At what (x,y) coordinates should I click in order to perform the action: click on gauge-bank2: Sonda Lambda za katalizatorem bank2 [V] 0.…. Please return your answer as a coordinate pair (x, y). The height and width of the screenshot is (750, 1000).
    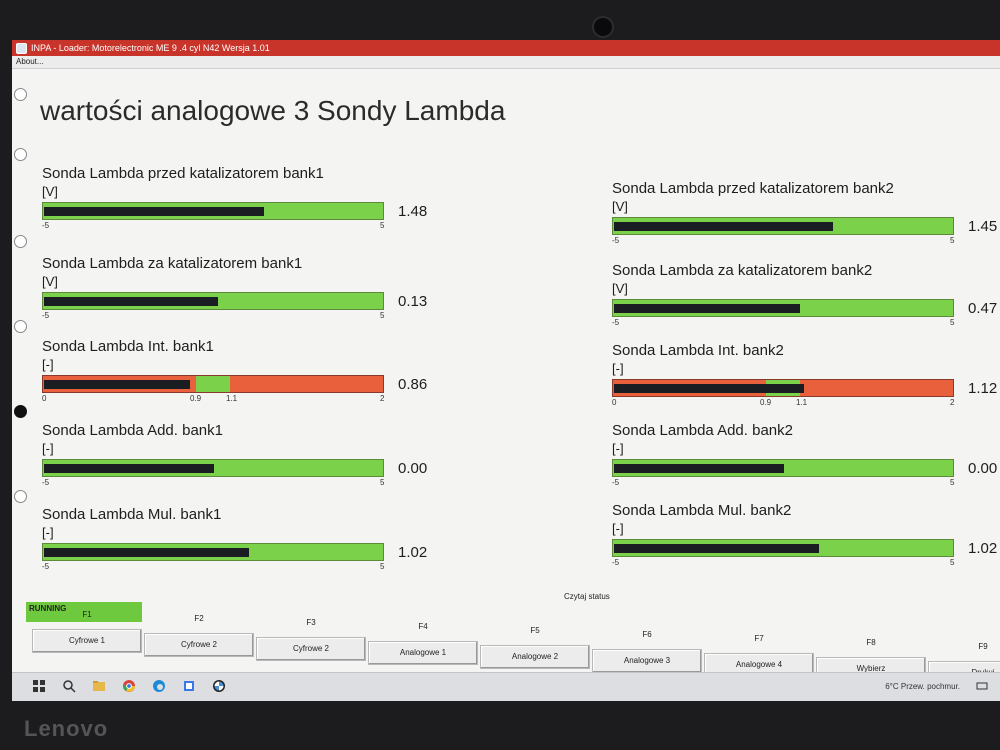
    Looking at the image, I should click on (804, 294).